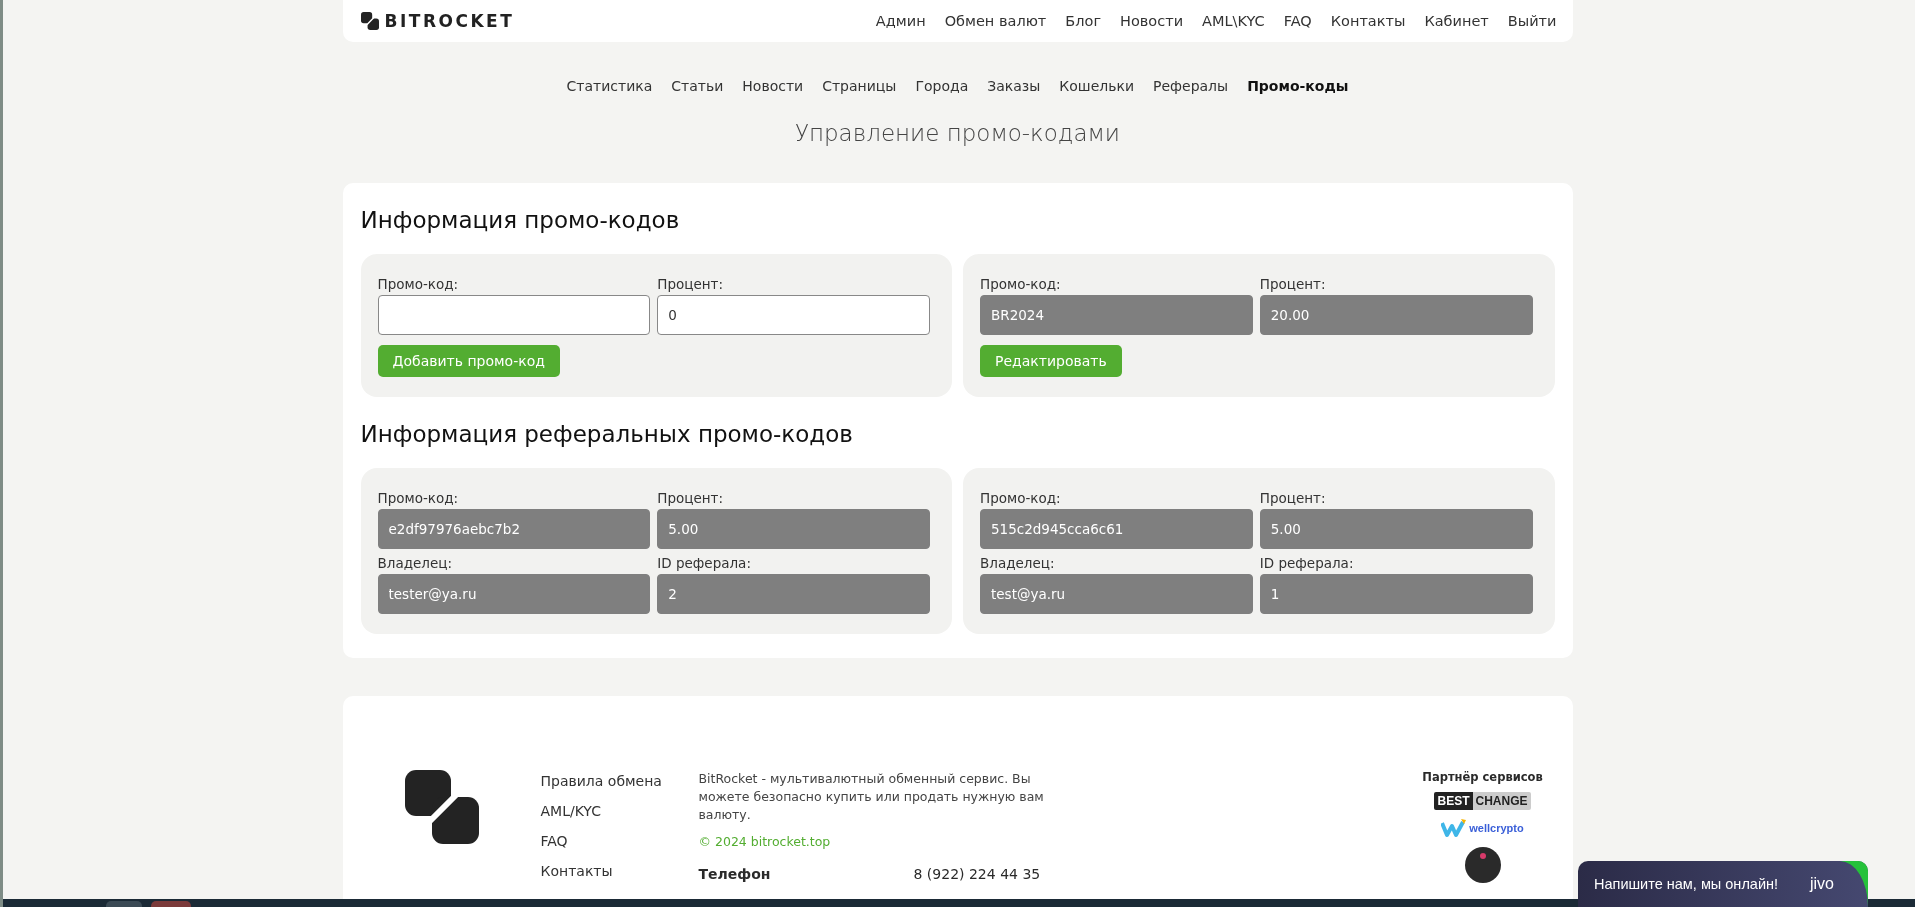  Describe the element at coordinates (957, 134) in the screenshot. I see `page-title: Управление промо-кодами` at that location.